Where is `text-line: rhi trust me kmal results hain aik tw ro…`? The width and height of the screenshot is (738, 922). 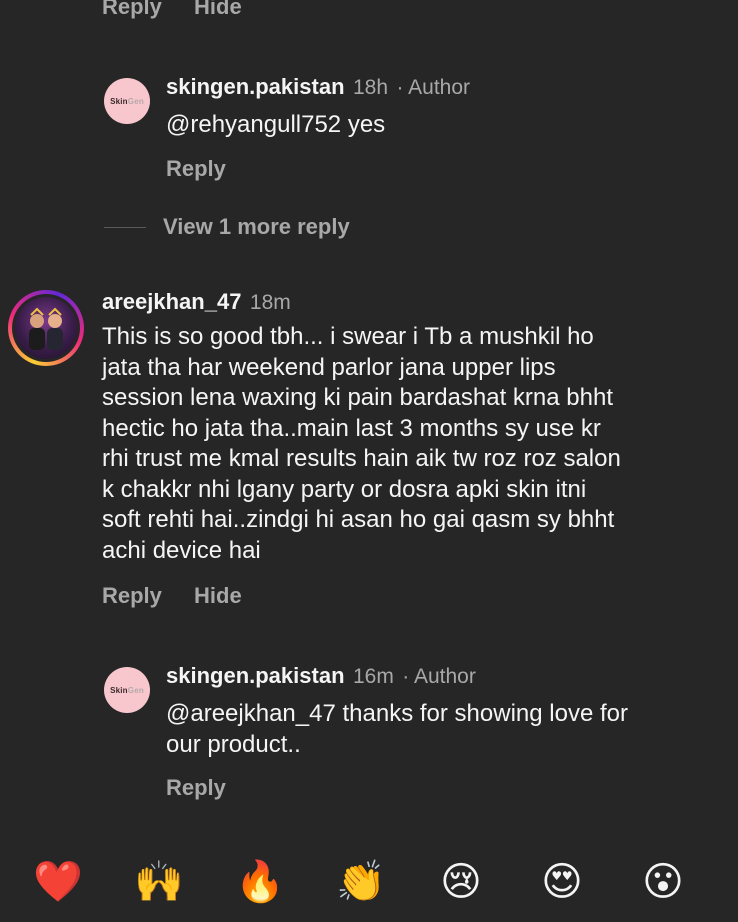 text-line: rhi trust me kmal results hain aik tw ro… is located at coordinates (361, 458).